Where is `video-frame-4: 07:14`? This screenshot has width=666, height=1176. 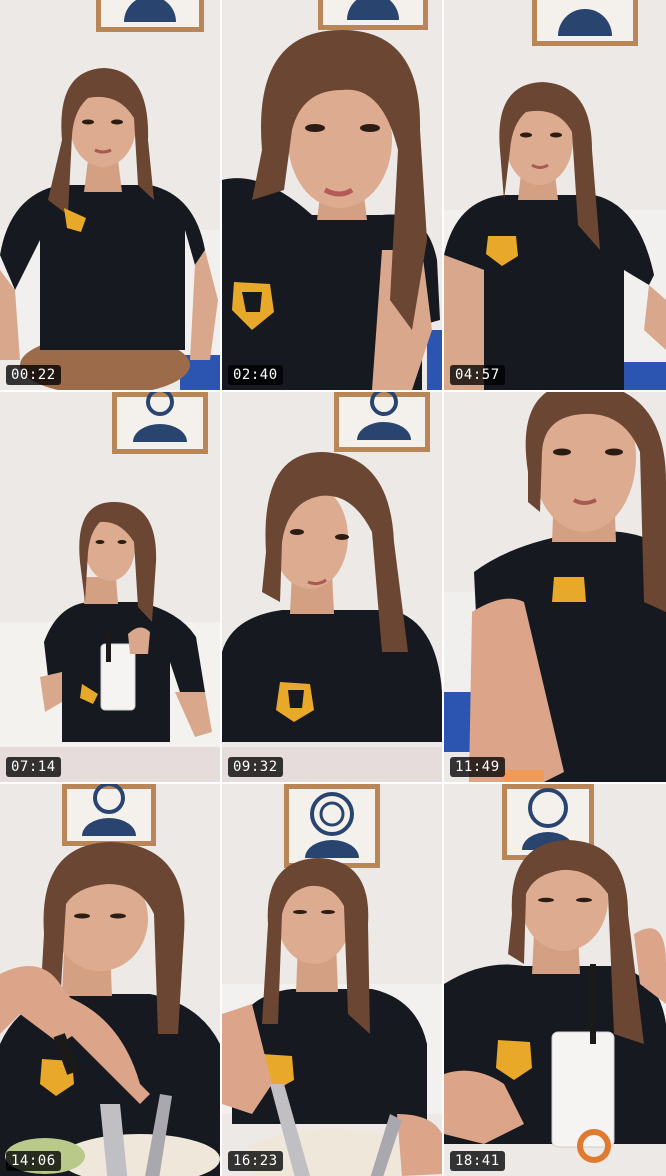 video-frame-4: 07:14 is located at coordinates (110, 587).